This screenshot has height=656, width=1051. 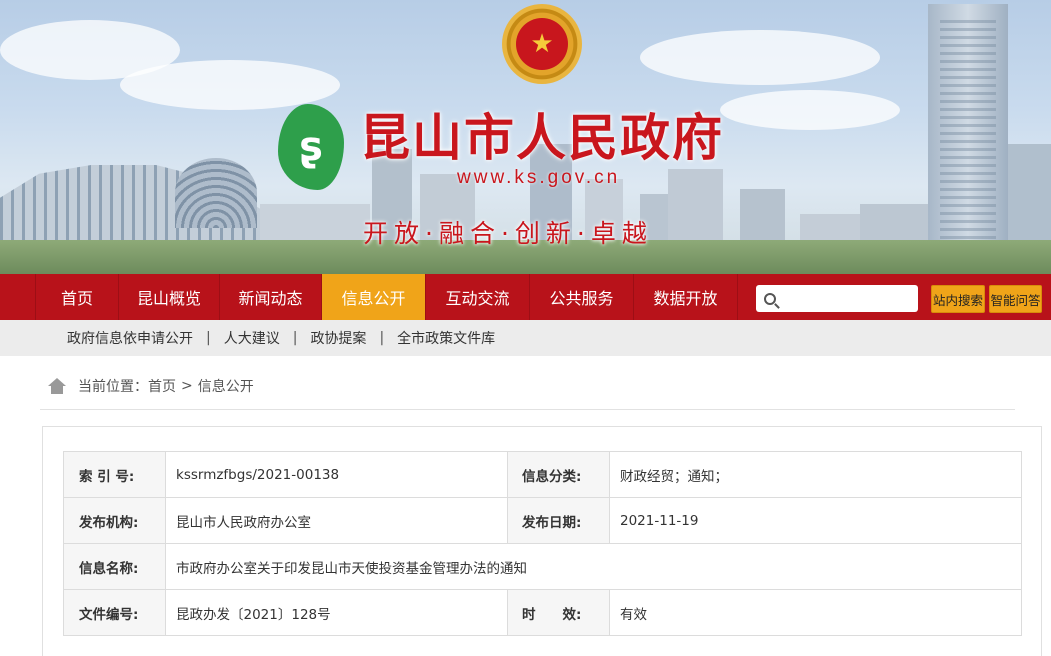 I want to click on publisher-value: 昆山市人民政府办公室, so click(x=336, y=520).